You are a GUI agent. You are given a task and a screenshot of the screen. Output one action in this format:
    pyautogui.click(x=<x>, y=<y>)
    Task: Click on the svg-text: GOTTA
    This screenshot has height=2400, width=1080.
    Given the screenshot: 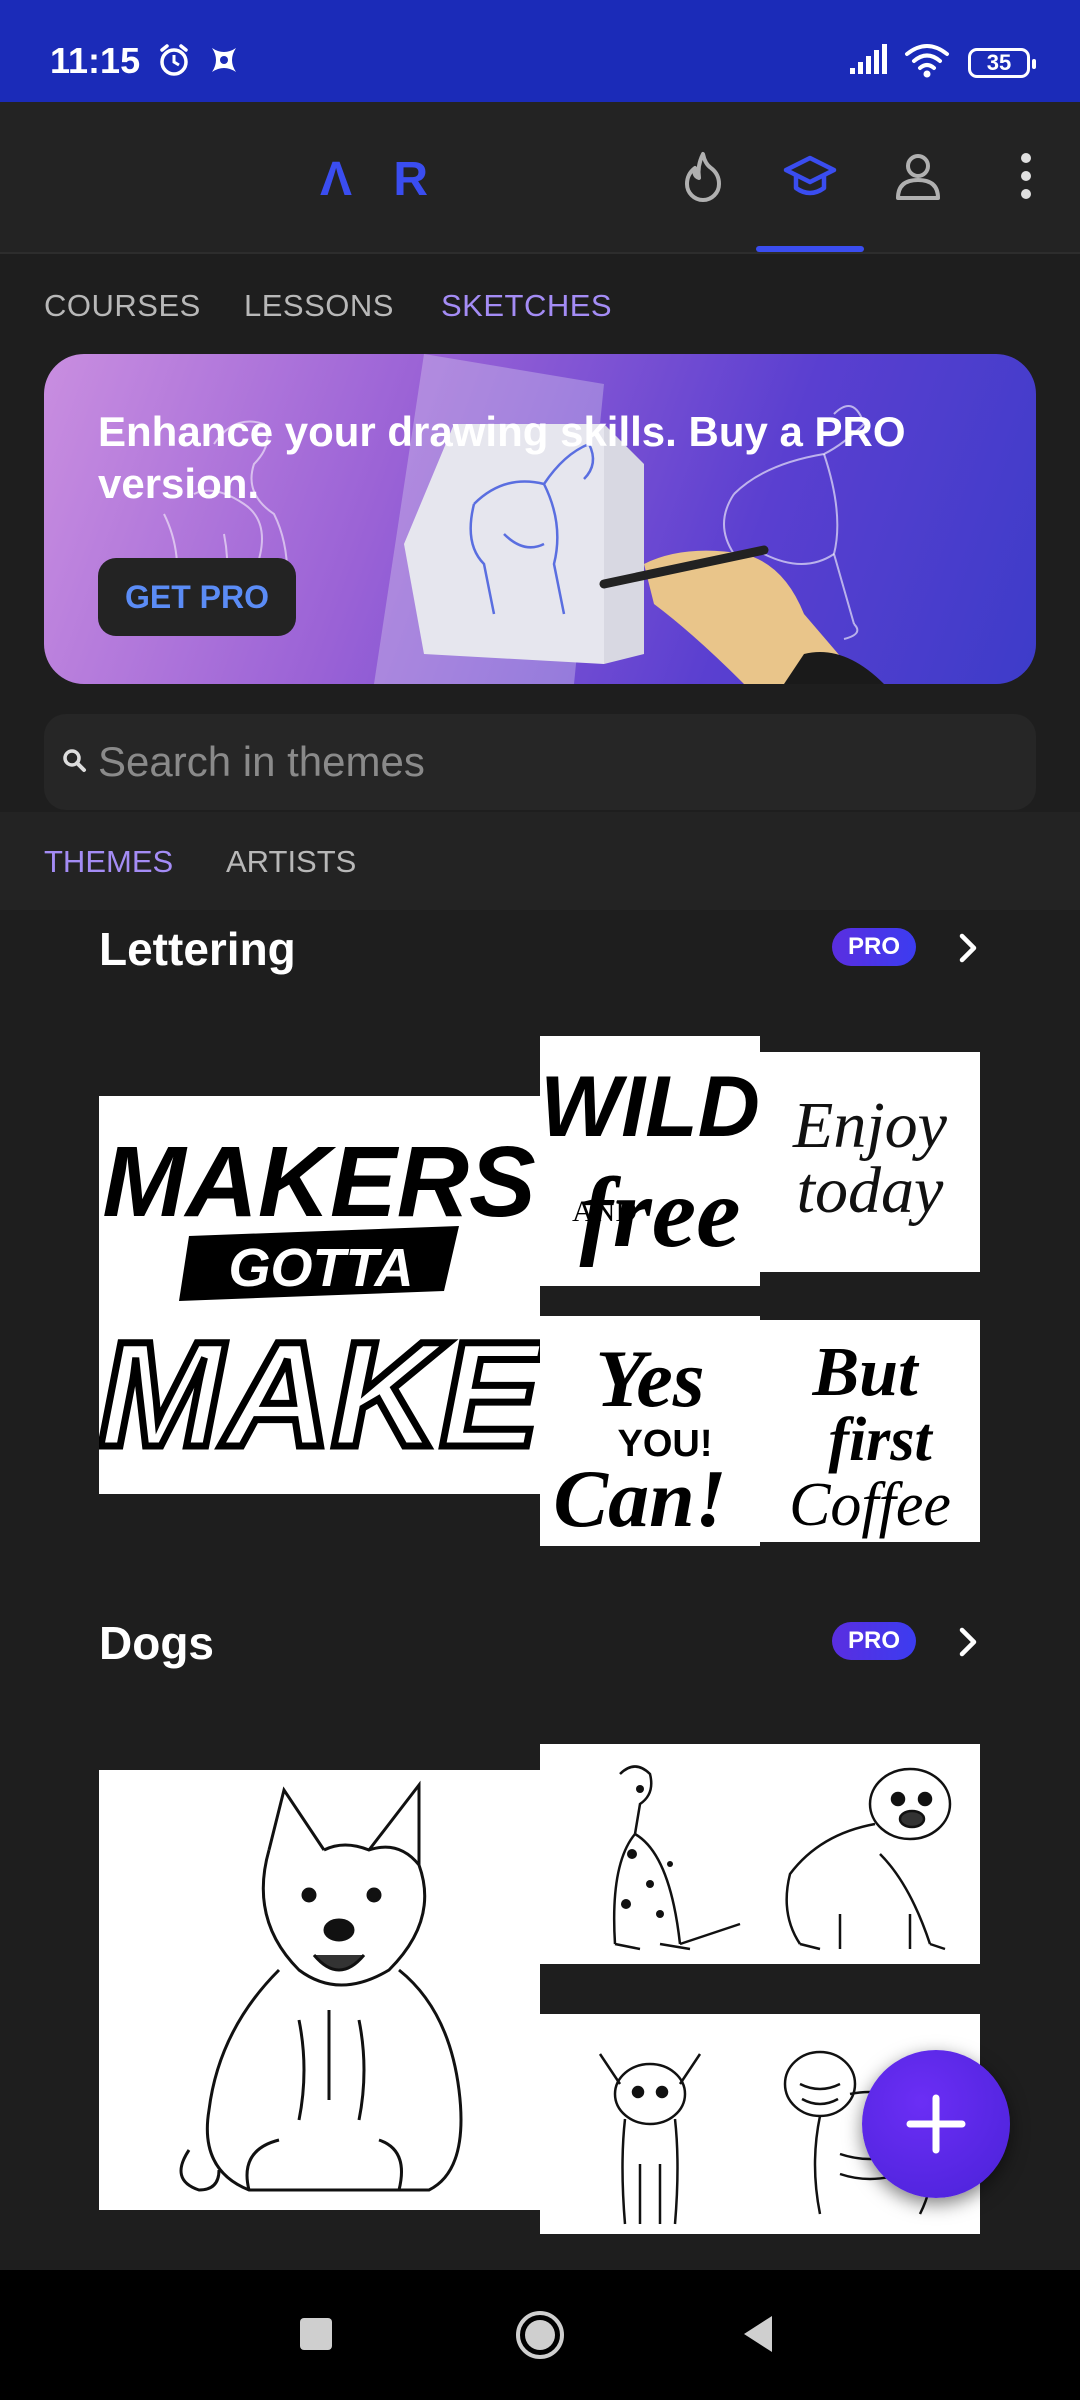 What is the action you would take?
    pyautogui.click(x=321, y=1268)
    